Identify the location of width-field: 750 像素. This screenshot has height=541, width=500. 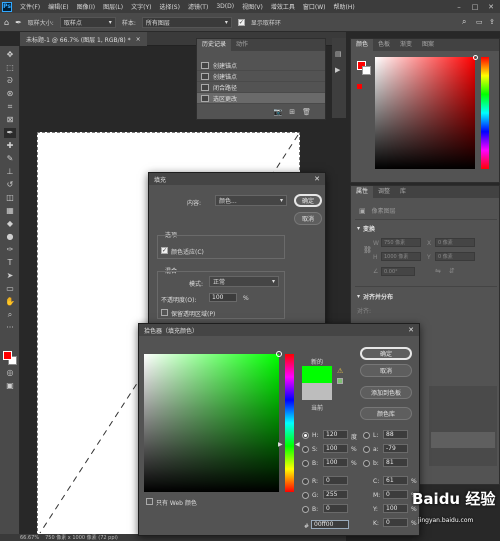
(401, 242).